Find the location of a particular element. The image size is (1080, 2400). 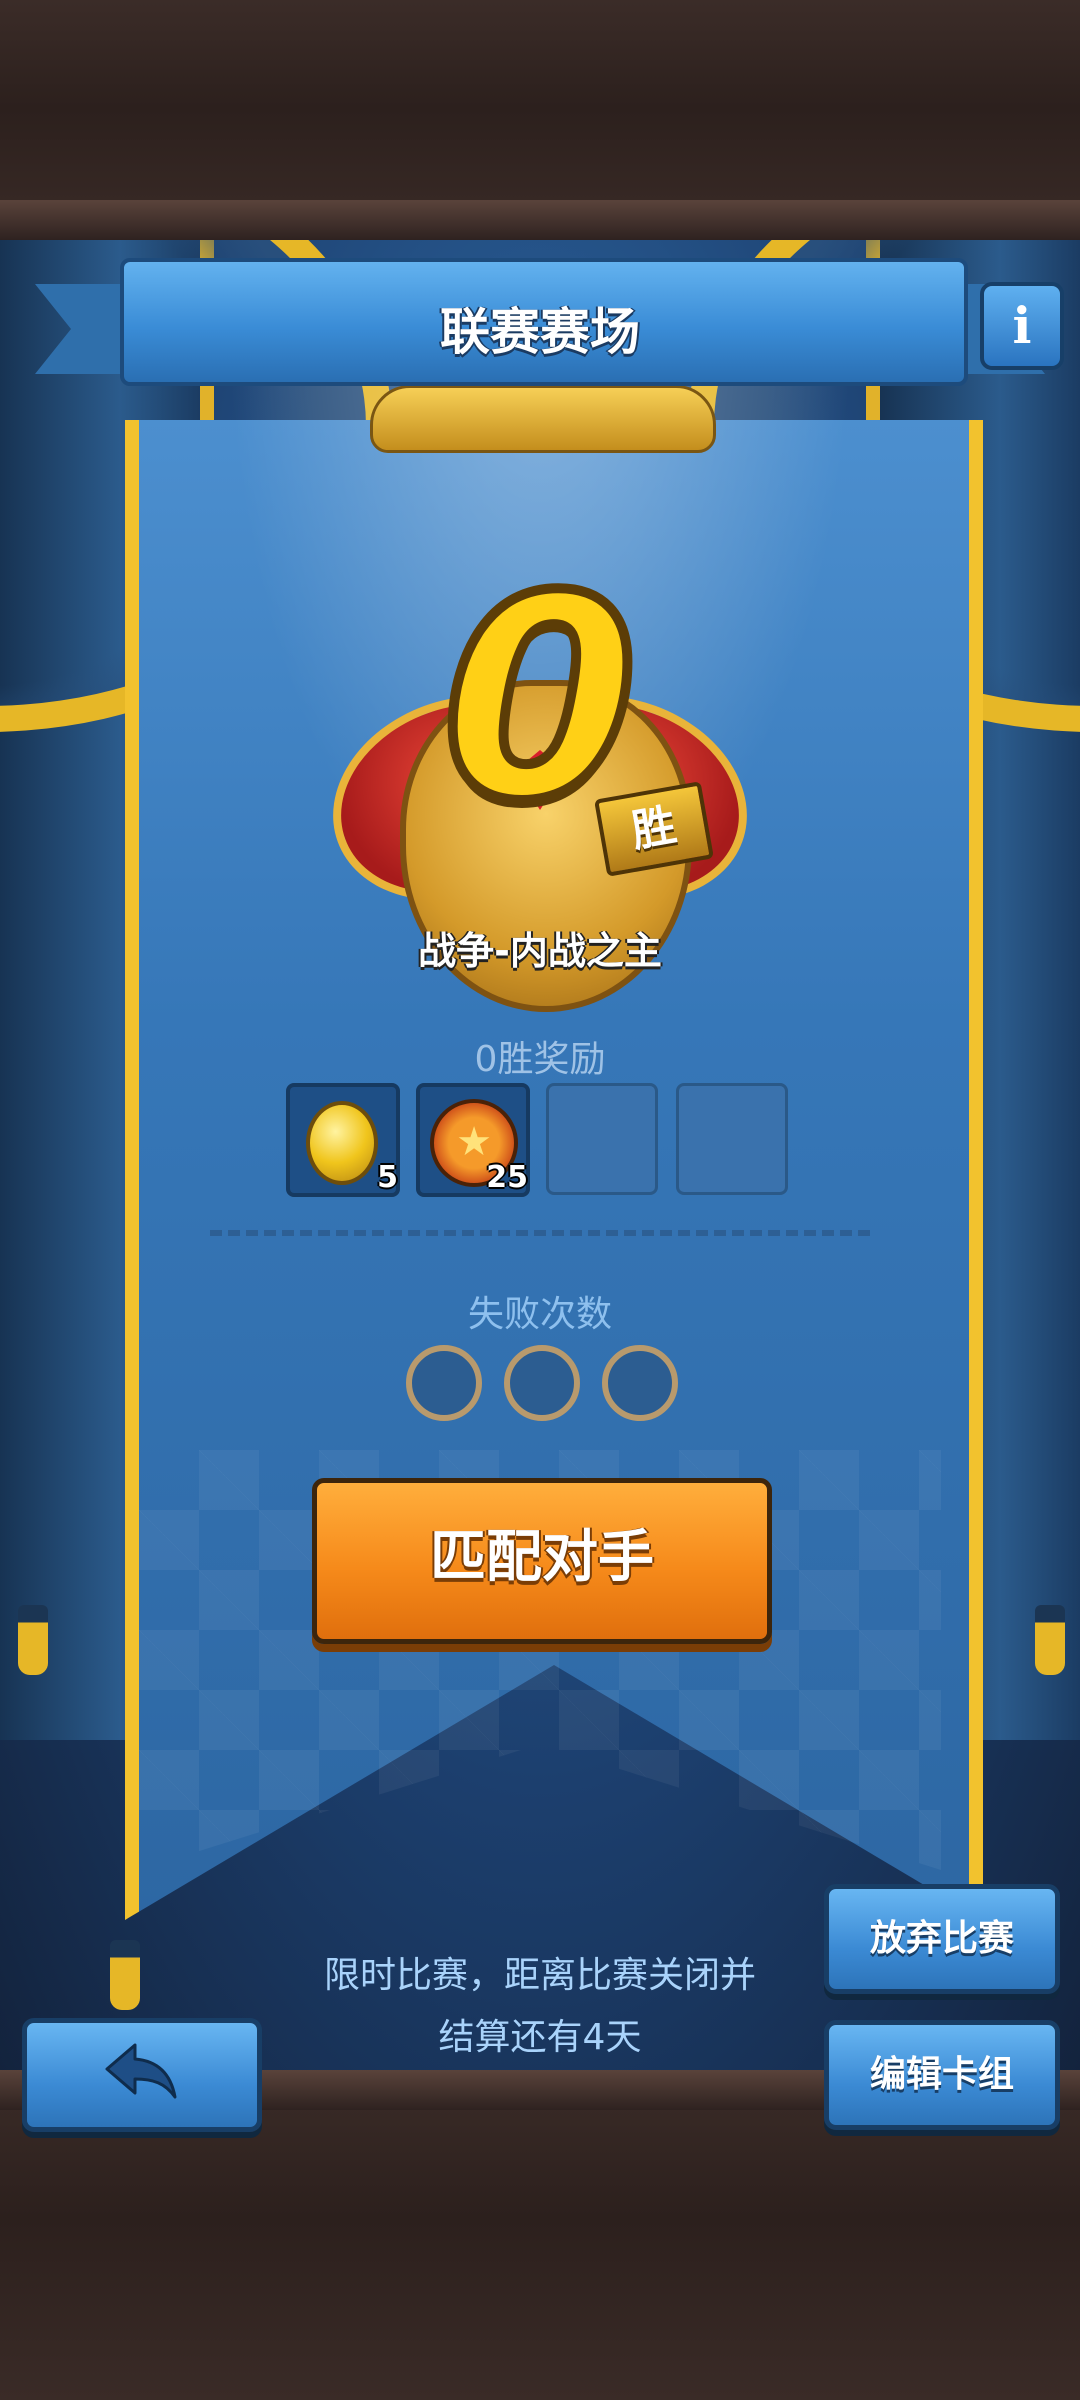

wood-frame-top is located at coordinates (540, 120).